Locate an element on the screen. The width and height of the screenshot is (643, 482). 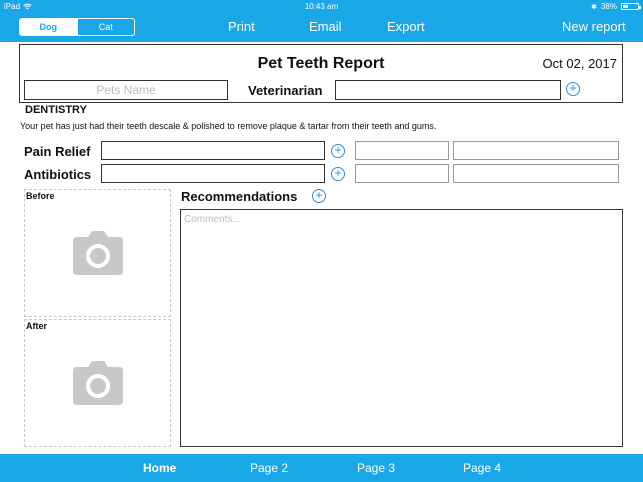
export-button: Export is located at coordinates (406, 26).